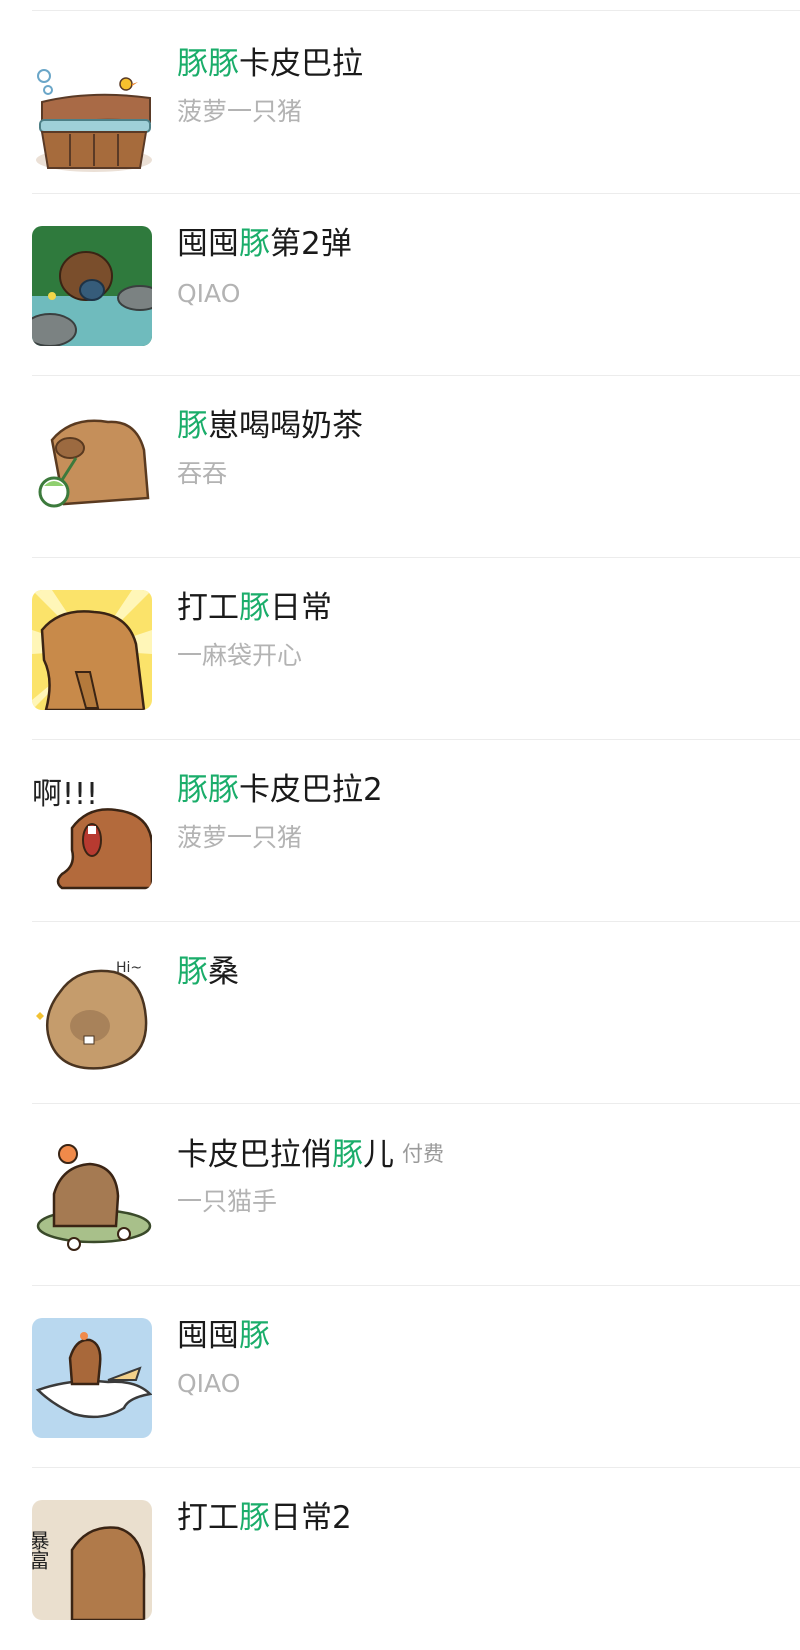 The height and width of the screenshot is (1650, 800). What do you see at coordinates (41, 1550) in the screenshot?
I see `work2-text: 暴富` at bounding box center [41, 1550].